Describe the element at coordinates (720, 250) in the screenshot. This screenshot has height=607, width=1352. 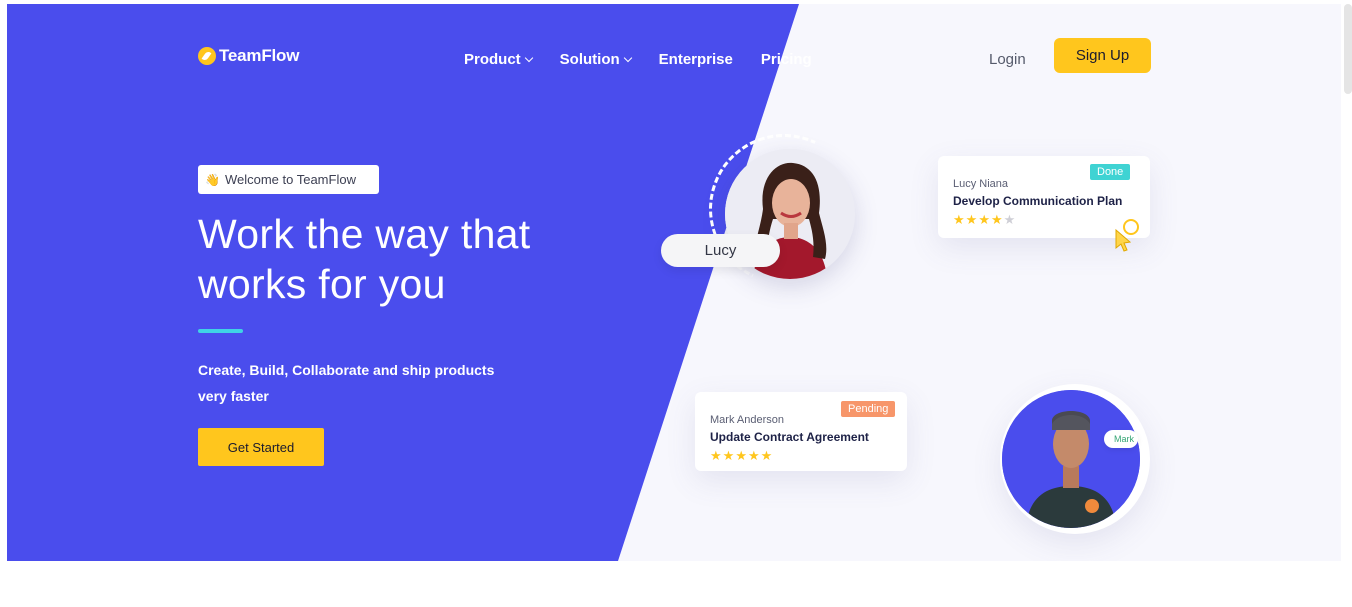
I see `lucy-name-pill: Lucy` at that location.